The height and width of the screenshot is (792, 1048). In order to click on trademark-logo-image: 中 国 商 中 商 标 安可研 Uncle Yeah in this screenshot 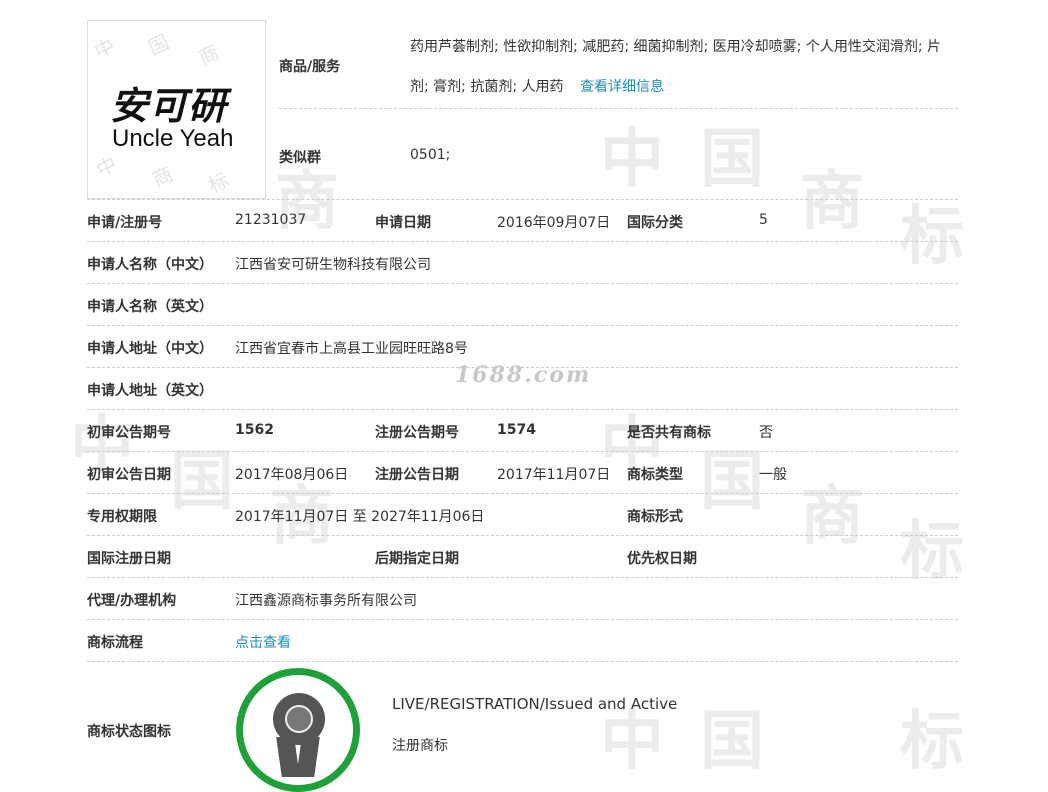, I will do `click(176, 109)`.